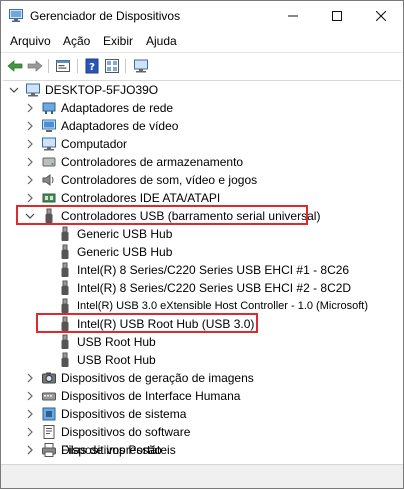 The width and height of the screenshot is (404, 489). I want to click on window-title: Gerenciador de Dispositivos, so click(105, 16).